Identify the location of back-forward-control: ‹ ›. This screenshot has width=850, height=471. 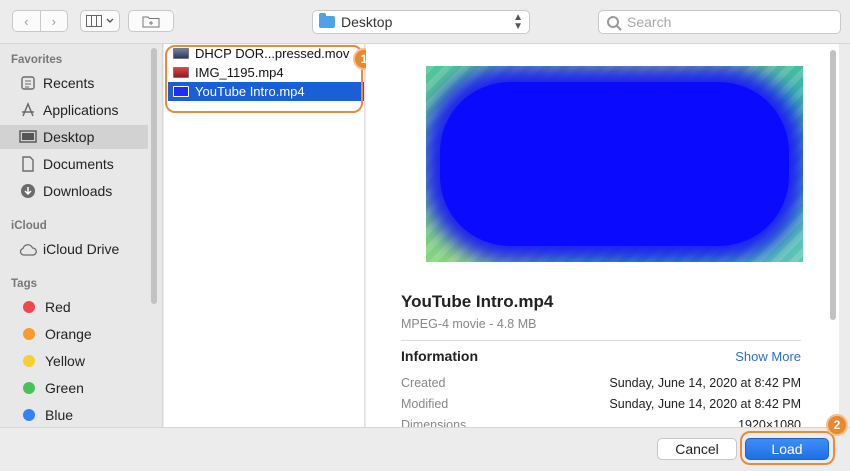
(40, 21).